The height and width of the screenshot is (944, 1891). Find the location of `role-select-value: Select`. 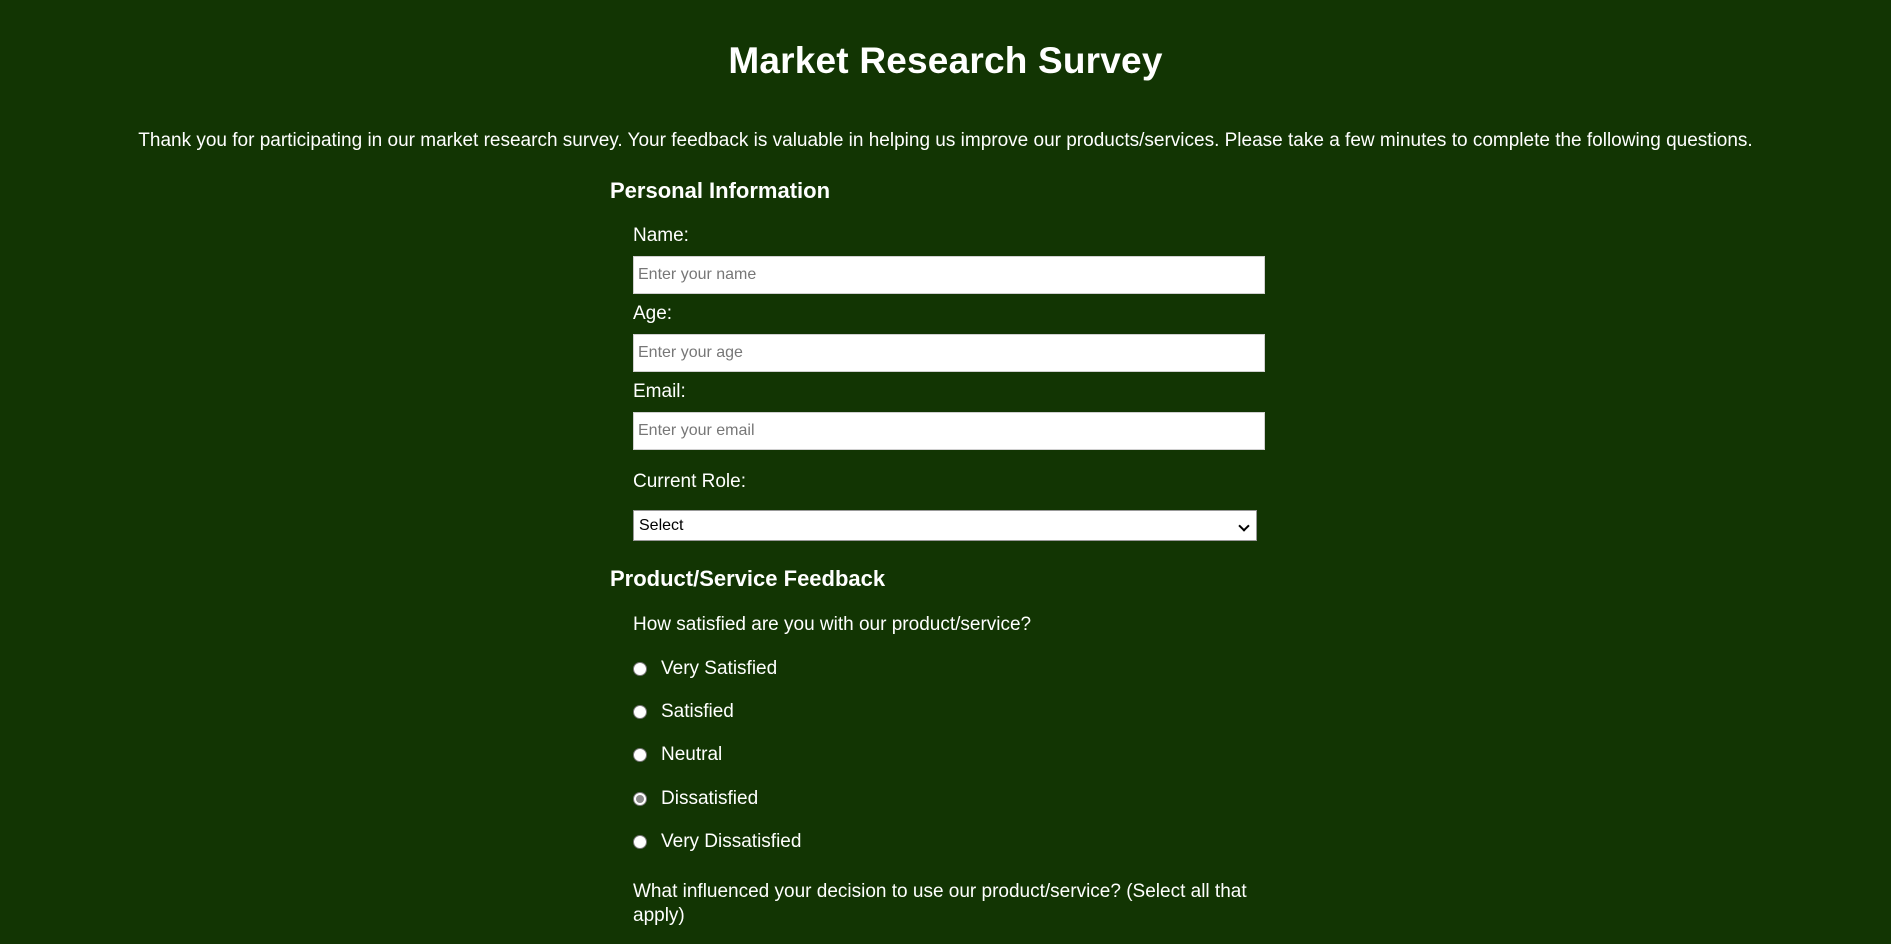

role-select-value: Select is located at coordinates (945, 525).